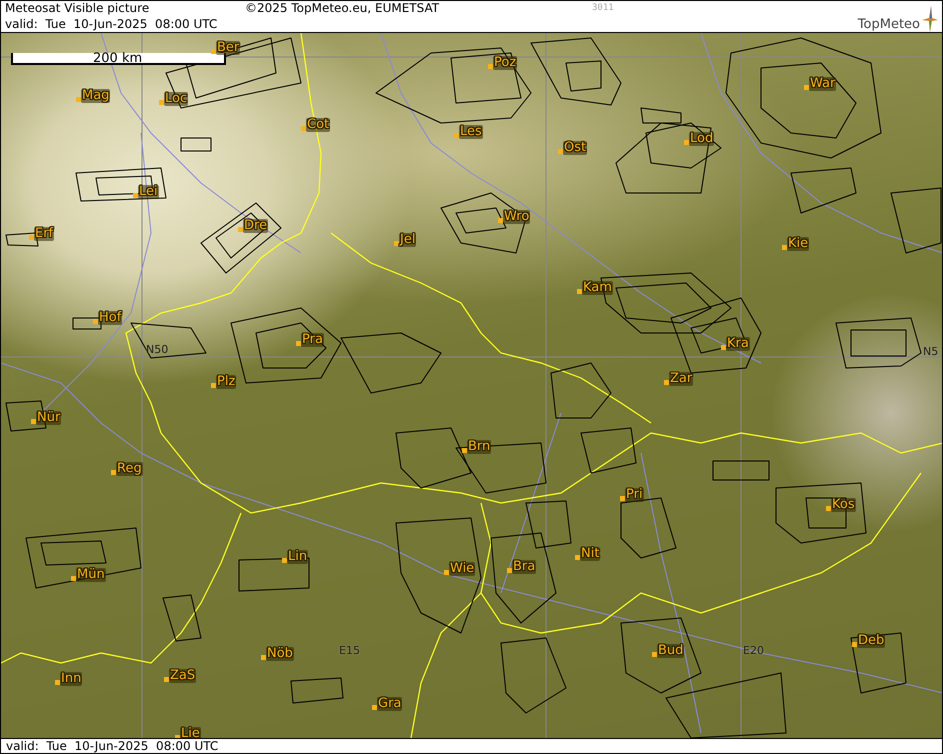 The height and width of the screenshot is (754, 943). Describe the element at coordinates (280, 654) in the screenshot. I see `city-label: Nöb` at that location.